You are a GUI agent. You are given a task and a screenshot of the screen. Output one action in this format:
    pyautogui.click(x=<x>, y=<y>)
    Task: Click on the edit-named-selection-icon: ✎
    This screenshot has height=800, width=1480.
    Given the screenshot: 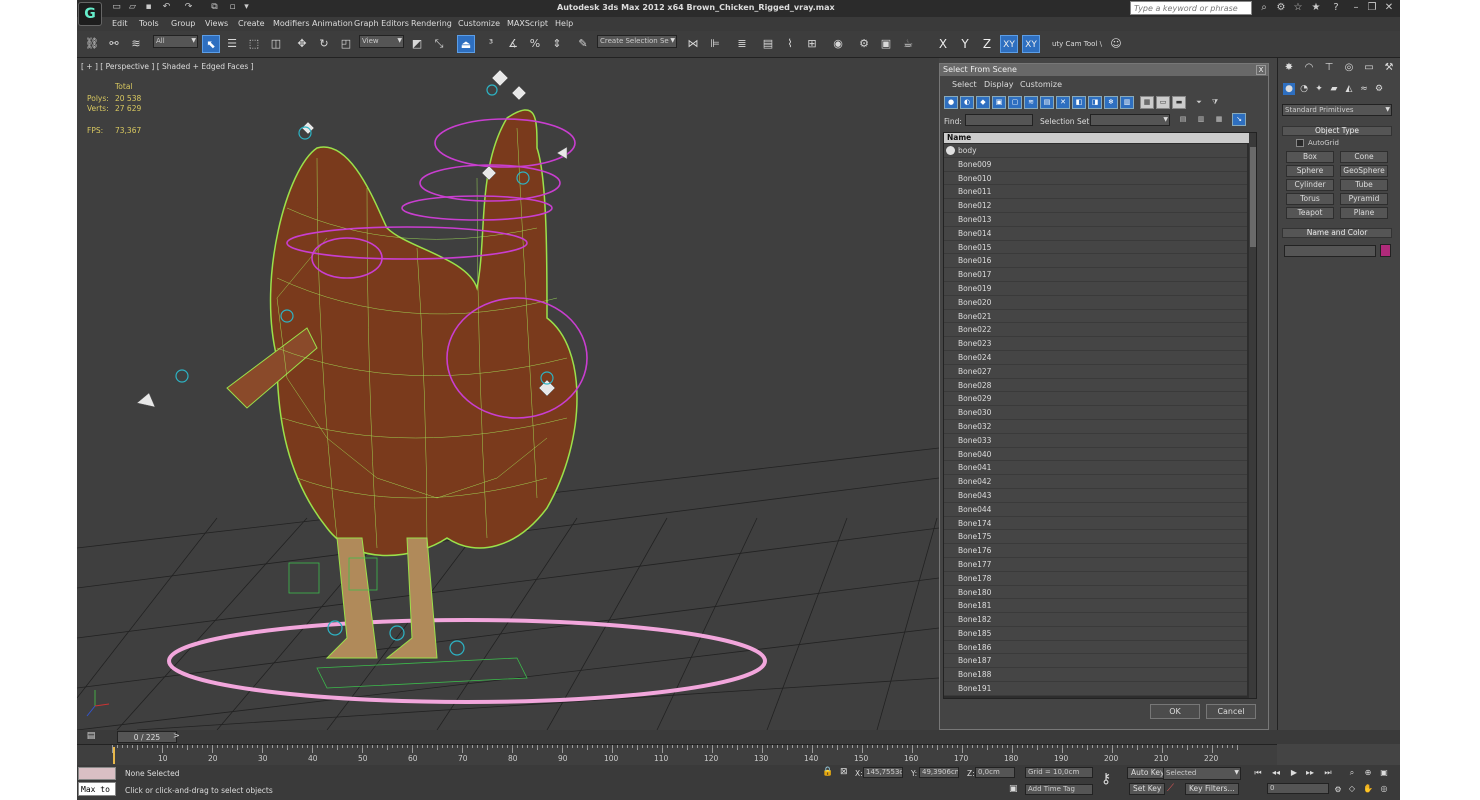 What is the action you would take?
    pyautogui.click(x=583, y=44)
    